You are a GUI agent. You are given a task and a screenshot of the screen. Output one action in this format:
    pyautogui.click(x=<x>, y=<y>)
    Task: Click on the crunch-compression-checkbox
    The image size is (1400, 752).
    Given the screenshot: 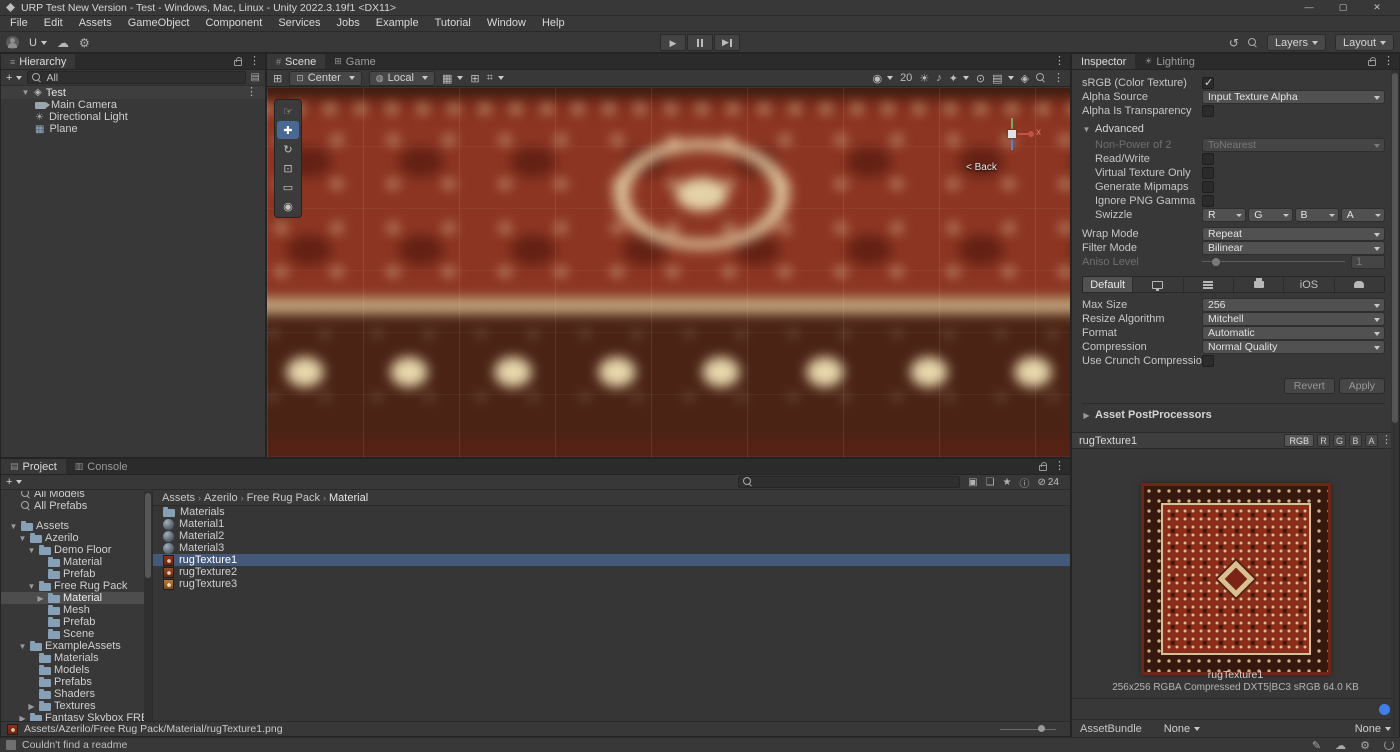 What is the action you would take?
    pyautogui.click(x=1208, y=360)
    